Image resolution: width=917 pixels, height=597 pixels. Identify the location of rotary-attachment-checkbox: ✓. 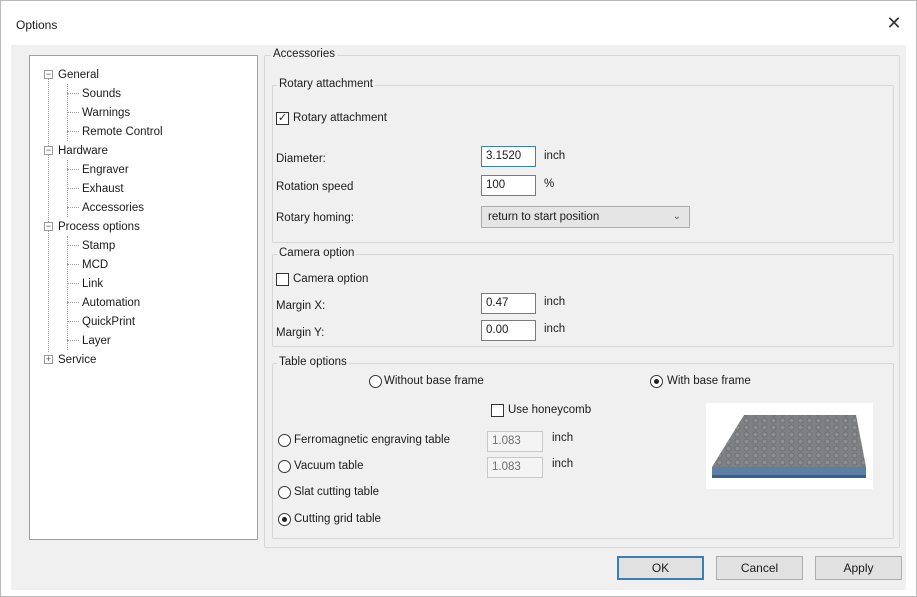
(282, 118).